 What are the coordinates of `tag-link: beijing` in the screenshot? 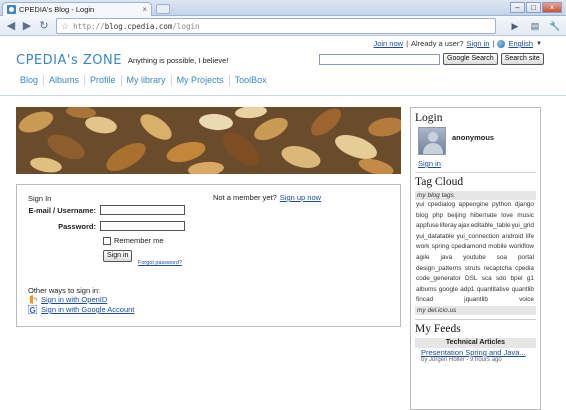 It's located at (456, 216).